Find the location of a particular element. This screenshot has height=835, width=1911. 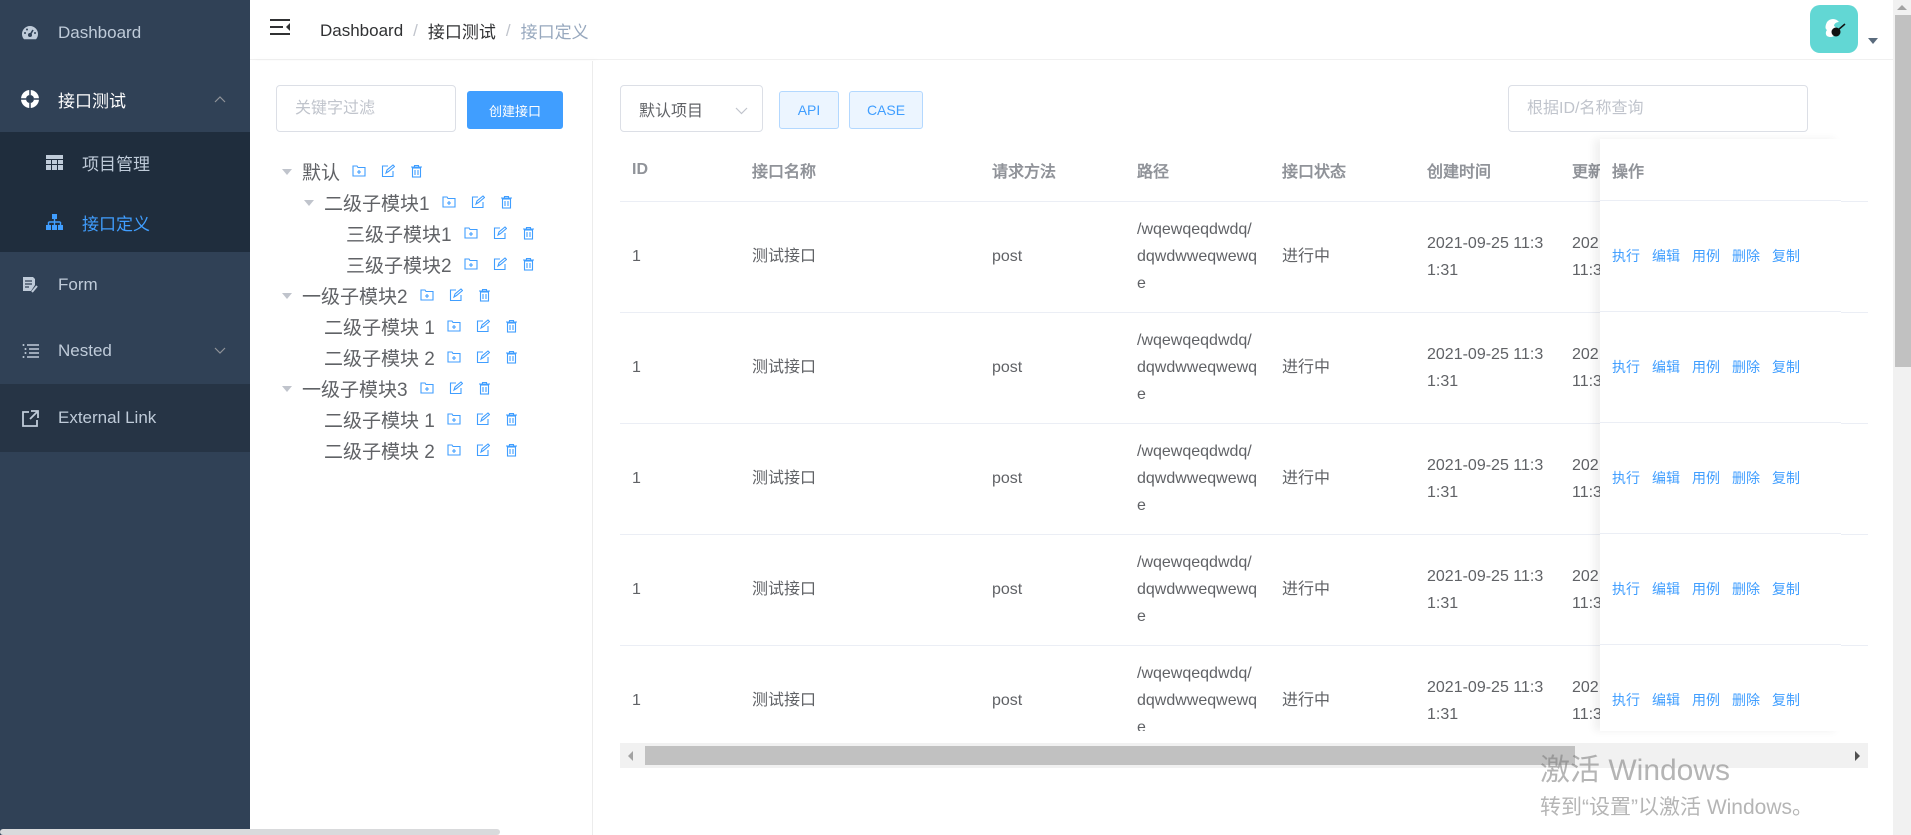

table-horizontal-scrollbar is located at coordinates (1244, 755).